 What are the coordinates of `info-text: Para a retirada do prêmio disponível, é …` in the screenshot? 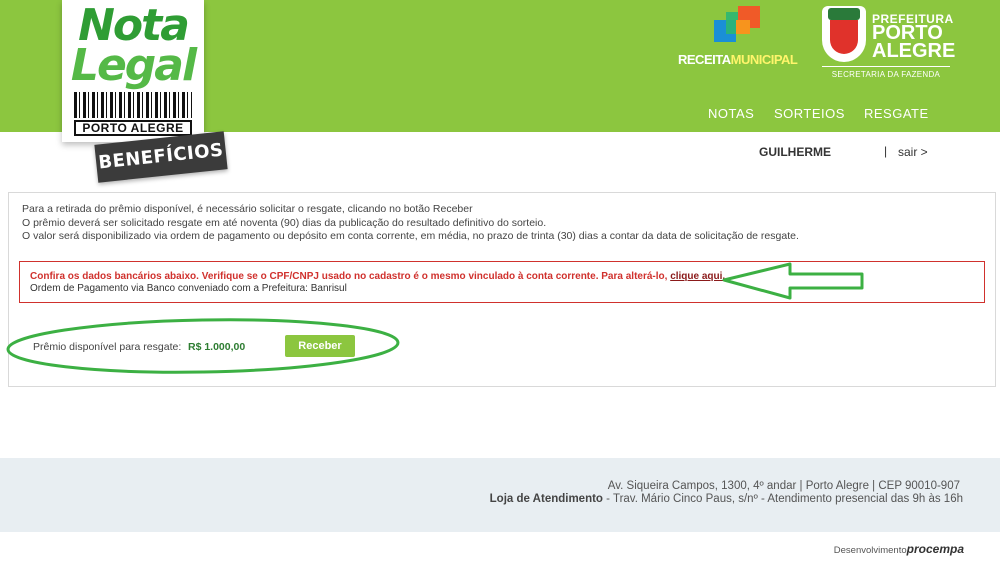 It's located at (410, 223).